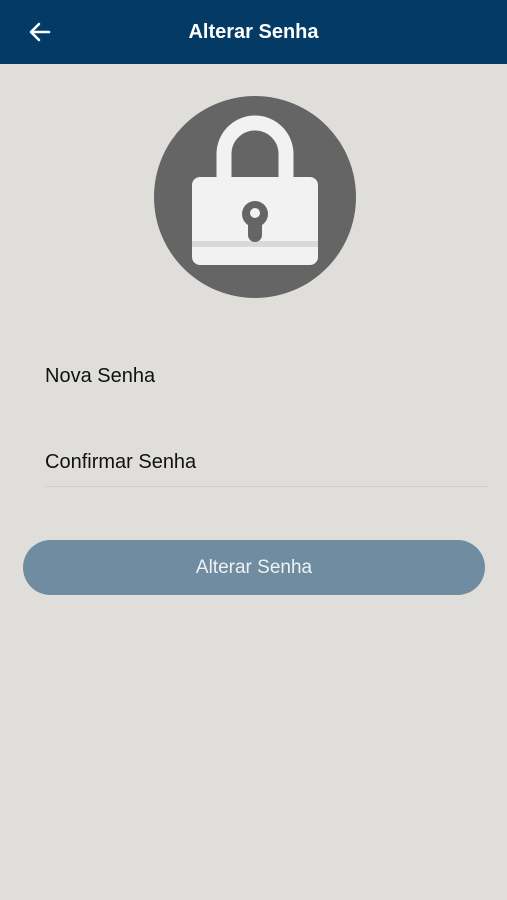  I want to click on change-password-button: Alterar Senha, so click(254, 567).